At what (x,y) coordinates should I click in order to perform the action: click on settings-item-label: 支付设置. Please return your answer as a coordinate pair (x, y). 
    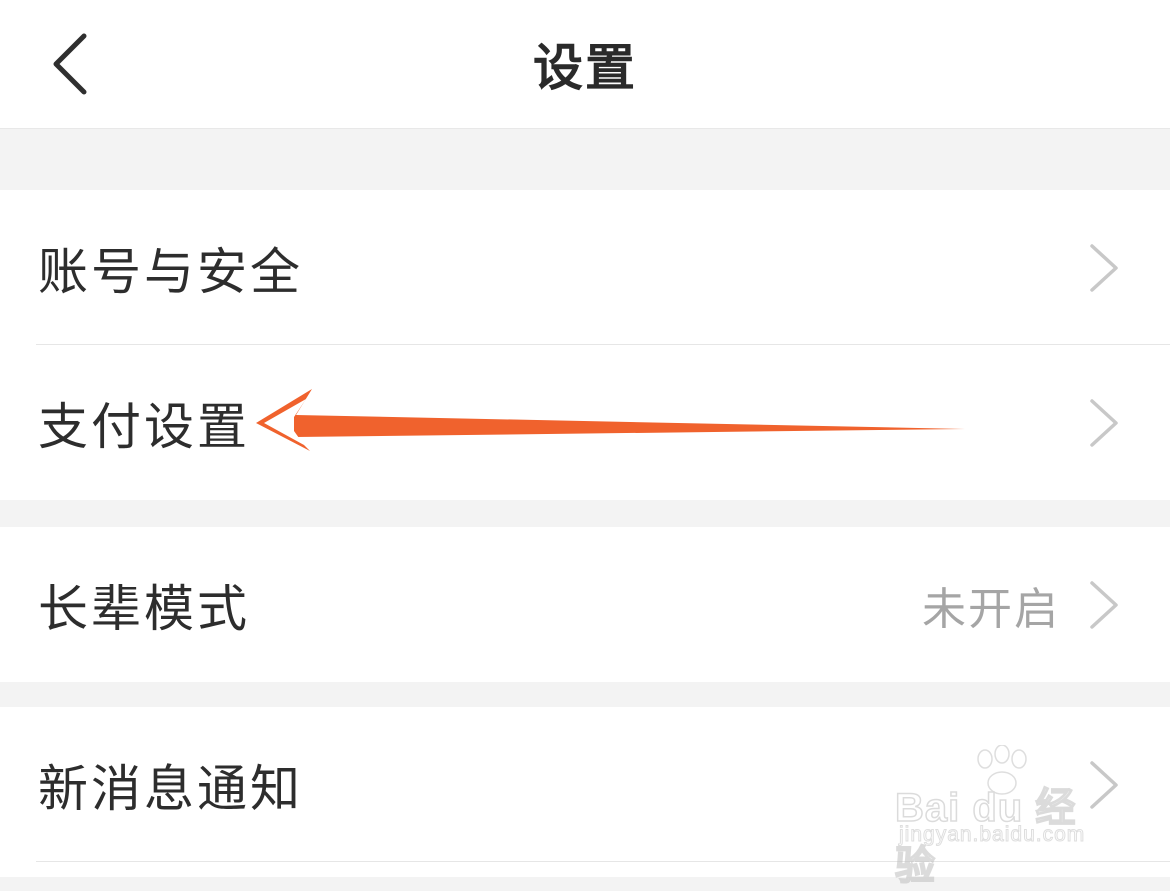
    Looking at the image, I should click on (144, 426).